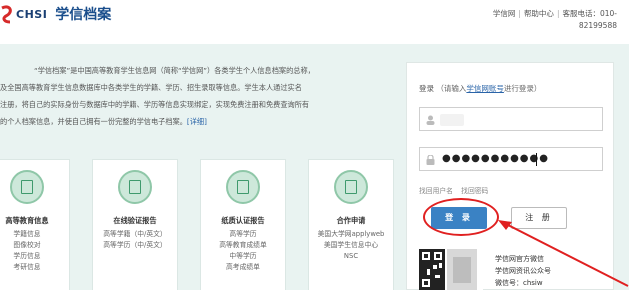 This screenshot has height=290, width=629. I want to click on hotline-label: 客服电话：010-, so click(589, 13).